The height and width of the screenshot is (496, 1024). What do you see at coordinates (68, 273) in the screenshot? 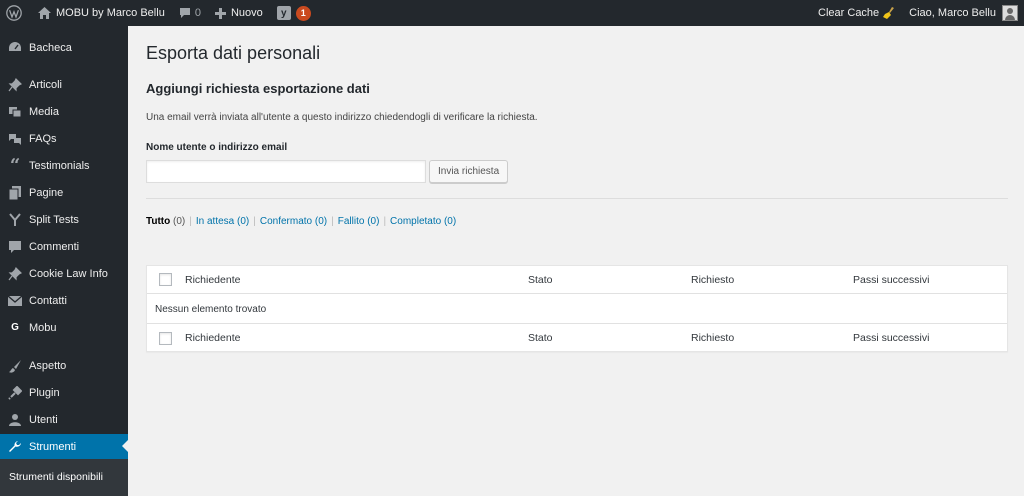
I see `sidebar-item-label: Cookie Law Info` at bounding box center [68, 273].